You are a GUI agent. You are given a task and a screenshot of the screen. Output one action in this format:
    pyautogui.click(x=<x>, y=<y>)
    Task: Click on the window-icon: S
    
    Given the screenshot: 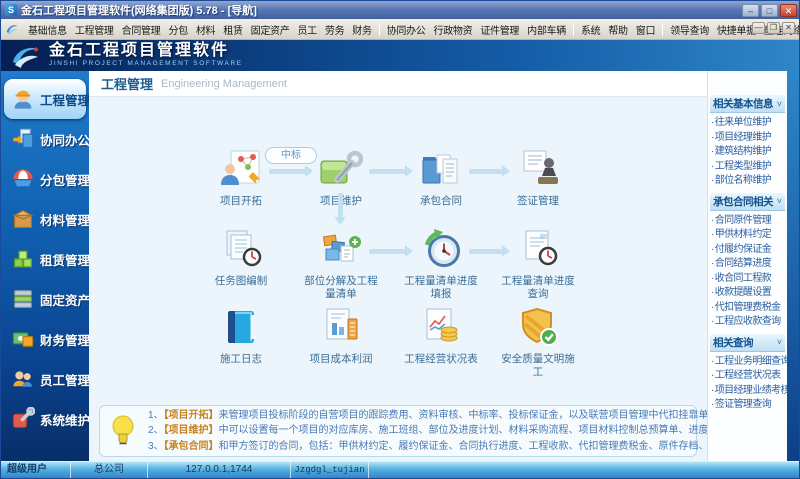 What is the action you would take?
    pyautogui.click(x=11, y=10)
    